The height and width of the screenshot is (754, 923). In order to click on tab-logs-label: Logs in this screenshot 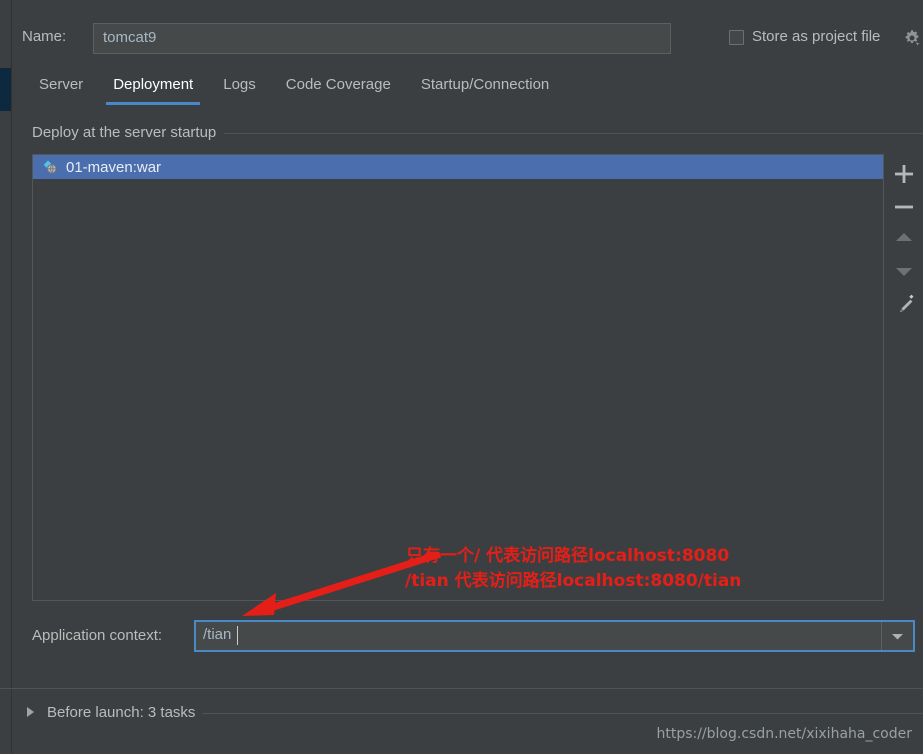, I will do `click(239, 84)`.